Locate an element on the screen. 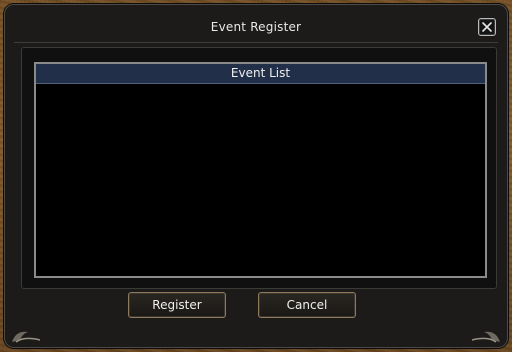 The height and width of the screenshot is (352, 512). event-list-header: Event List is located at coordinates (260, 74).